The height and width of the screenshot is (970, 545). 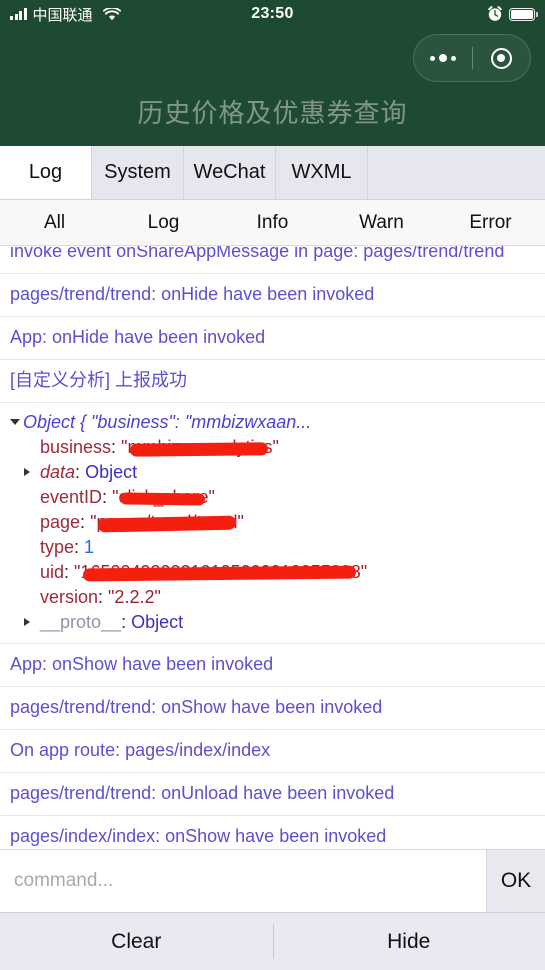 I want to click on object-property-proto: __proto__: Object, so click(x=278, y=622).